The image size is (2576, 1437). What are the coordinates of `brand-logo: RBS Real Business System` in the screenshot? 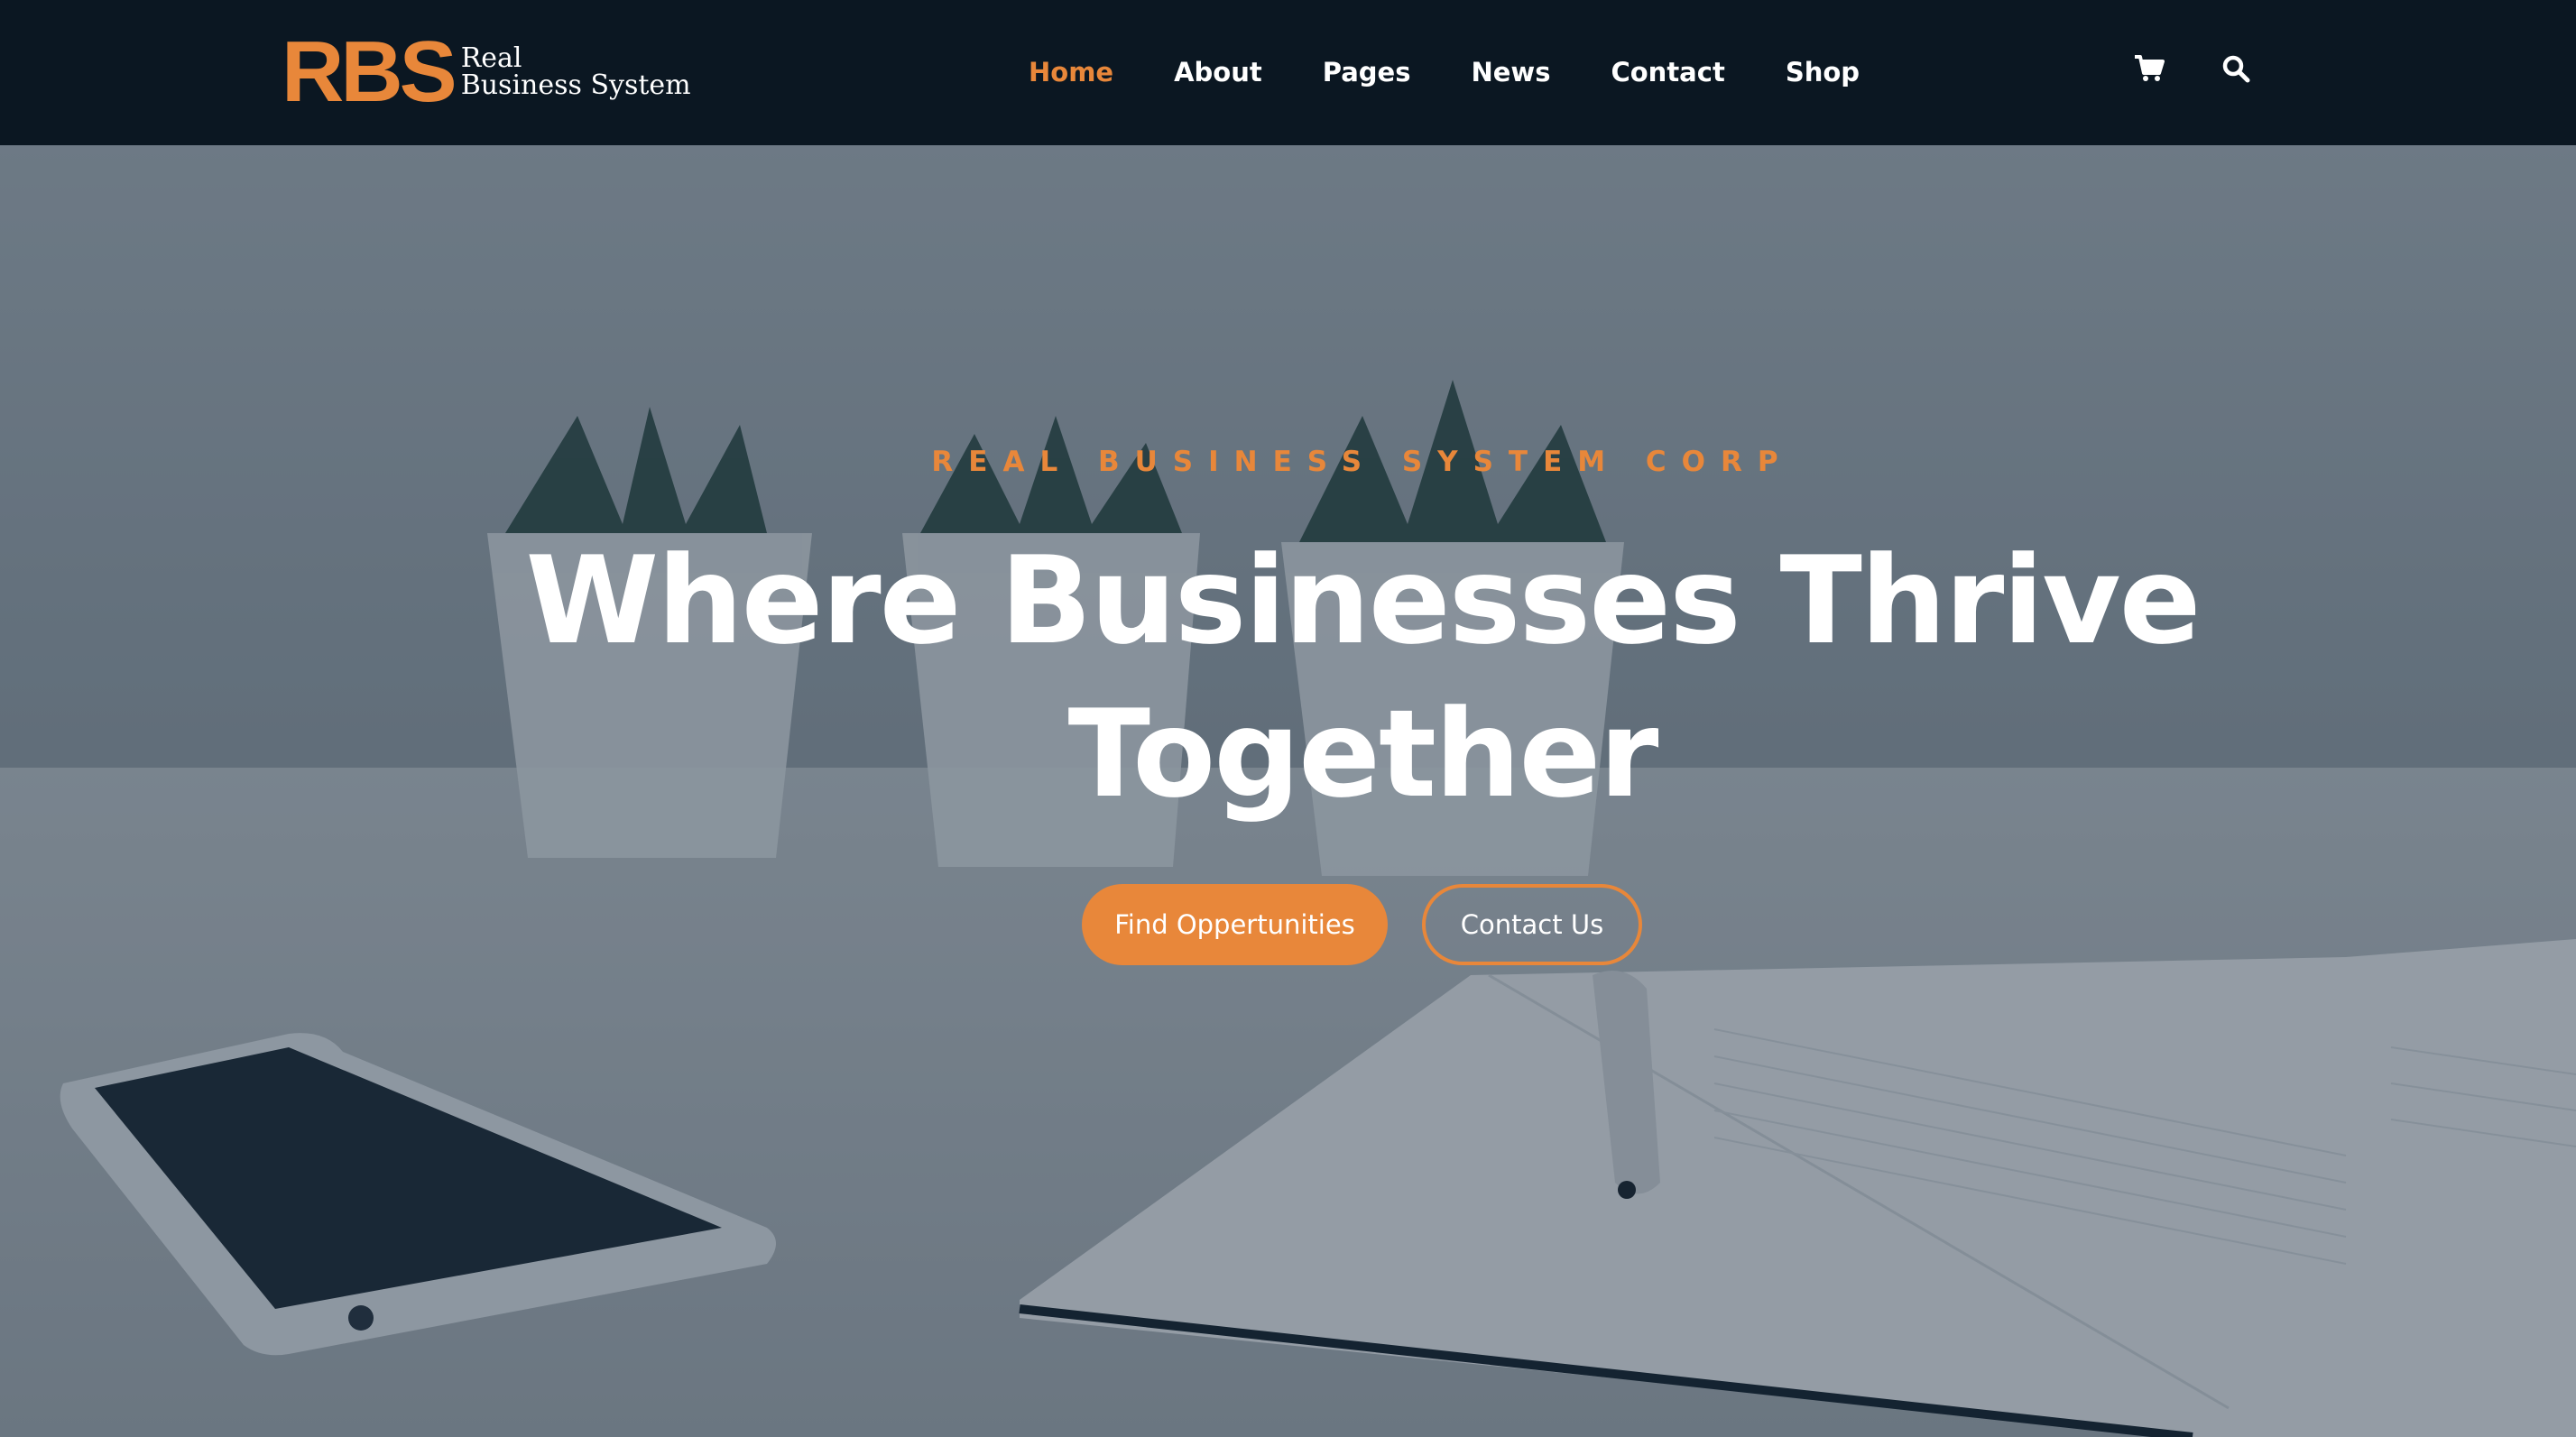 It's located at (486, 72).